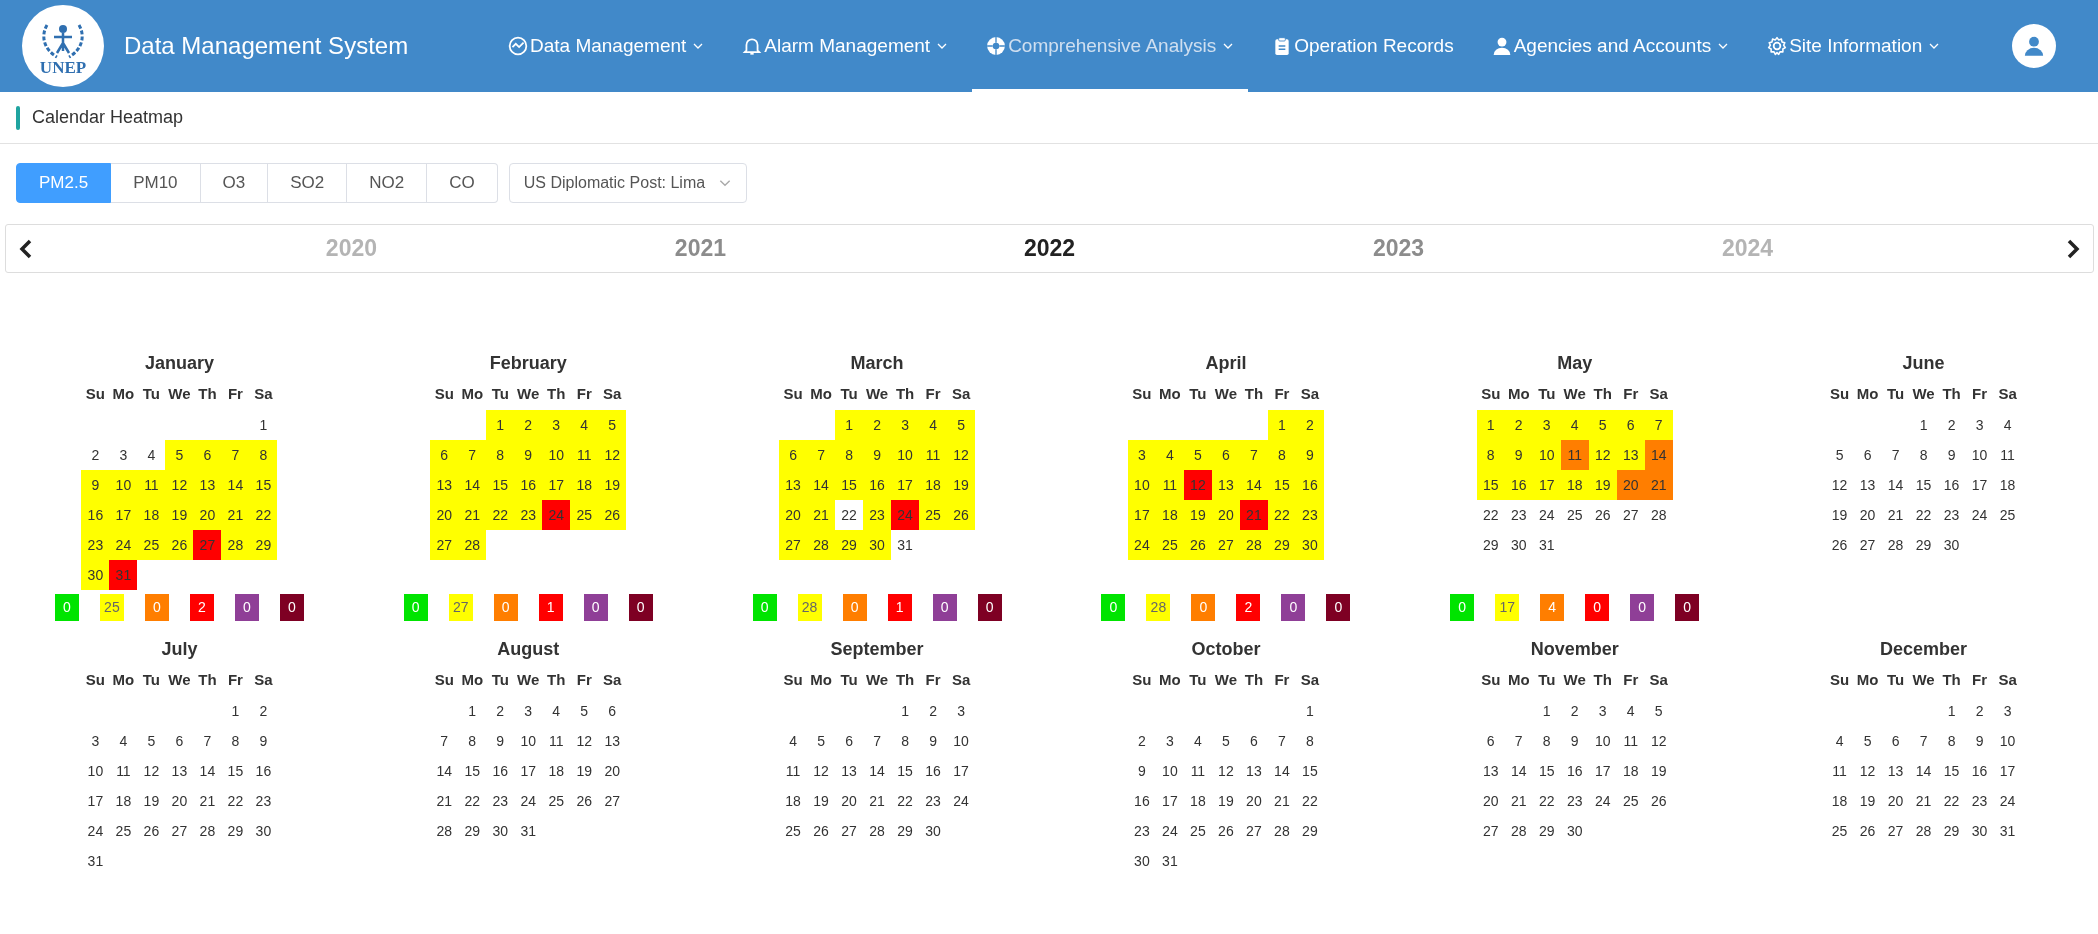 This screenshot has height=934, width=2098. I want to click on day-cell: 10, so click(1546, 455).